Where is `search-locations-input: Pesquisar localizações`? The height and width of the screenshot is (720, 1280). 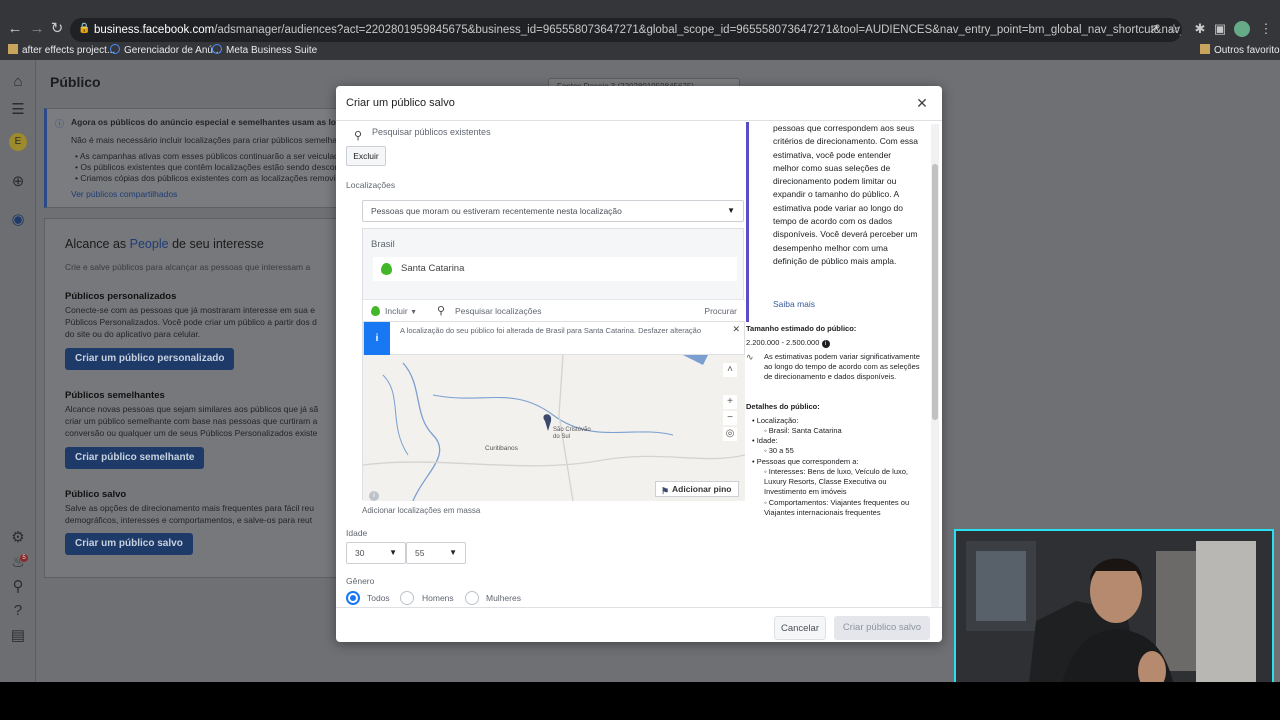 search-locations-input: Pesquisar localizações is located at coordinates (498, 311).